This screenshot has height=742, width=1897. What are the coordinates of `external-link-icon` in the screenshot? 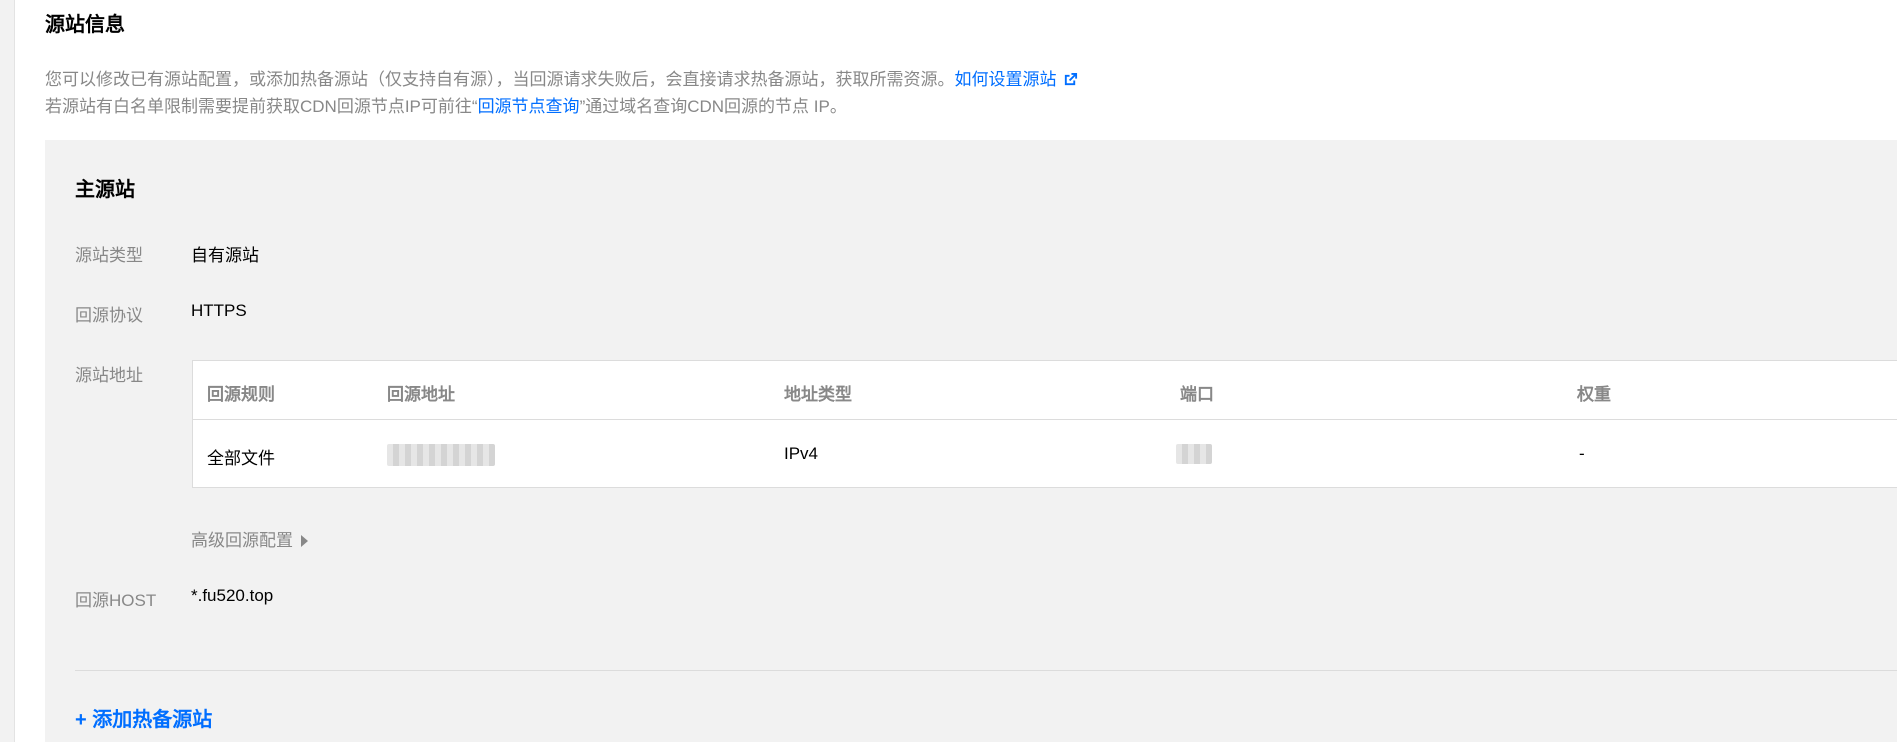 It's located at (1070, 79).